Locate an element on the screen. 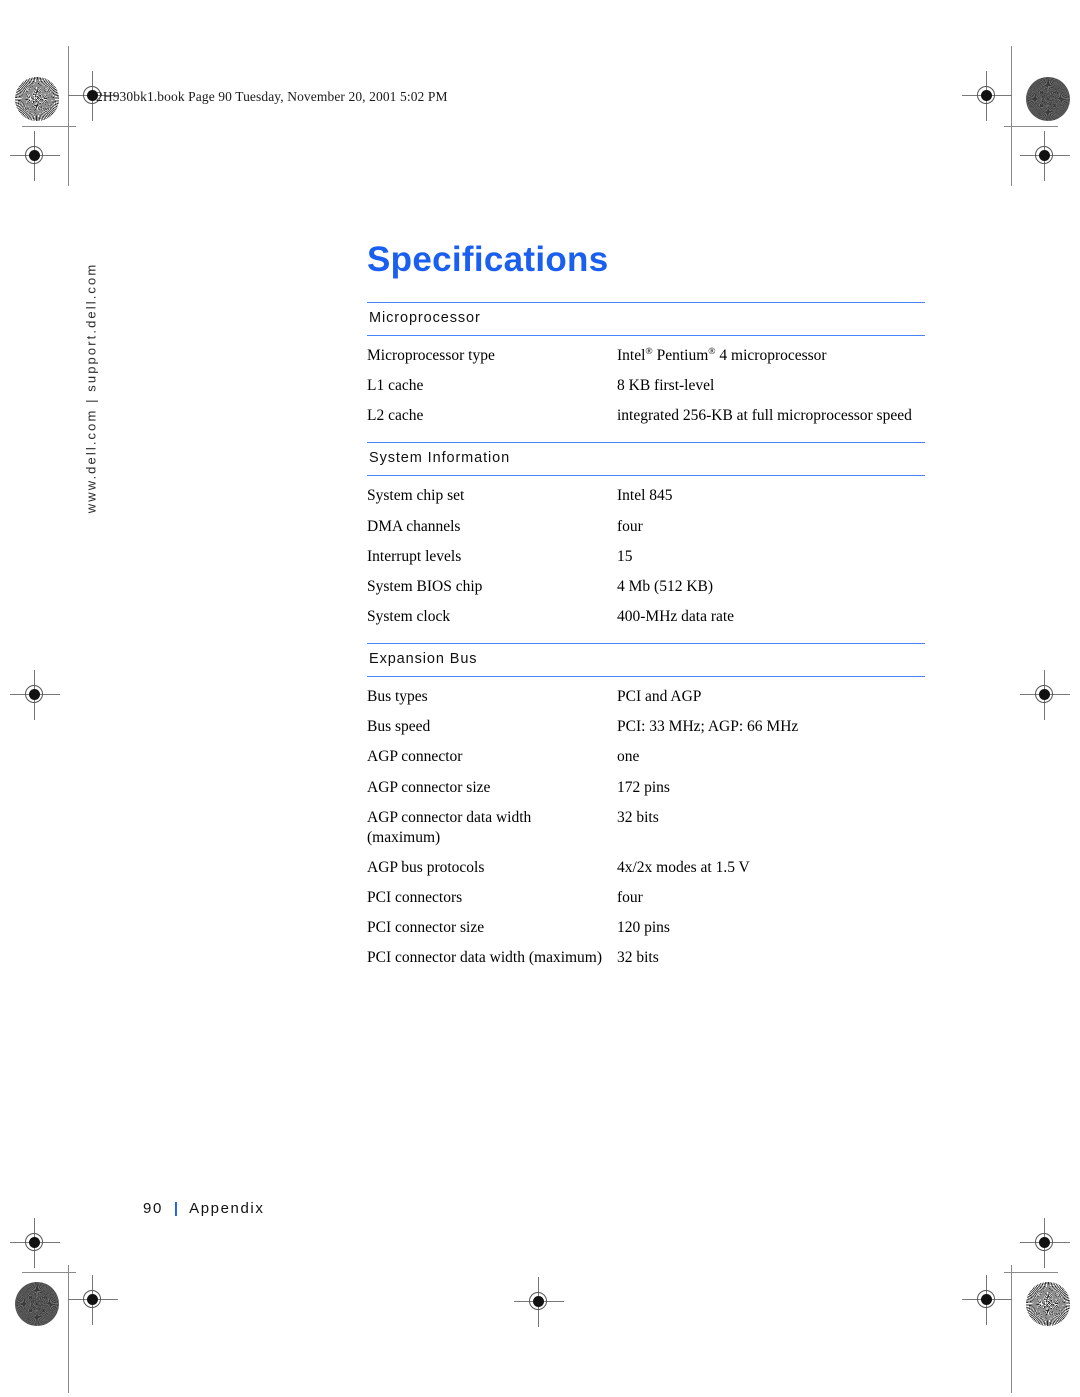 The image size is (1080, 1397). spec-row-label: System chip set is located at coordinates (416, 496).